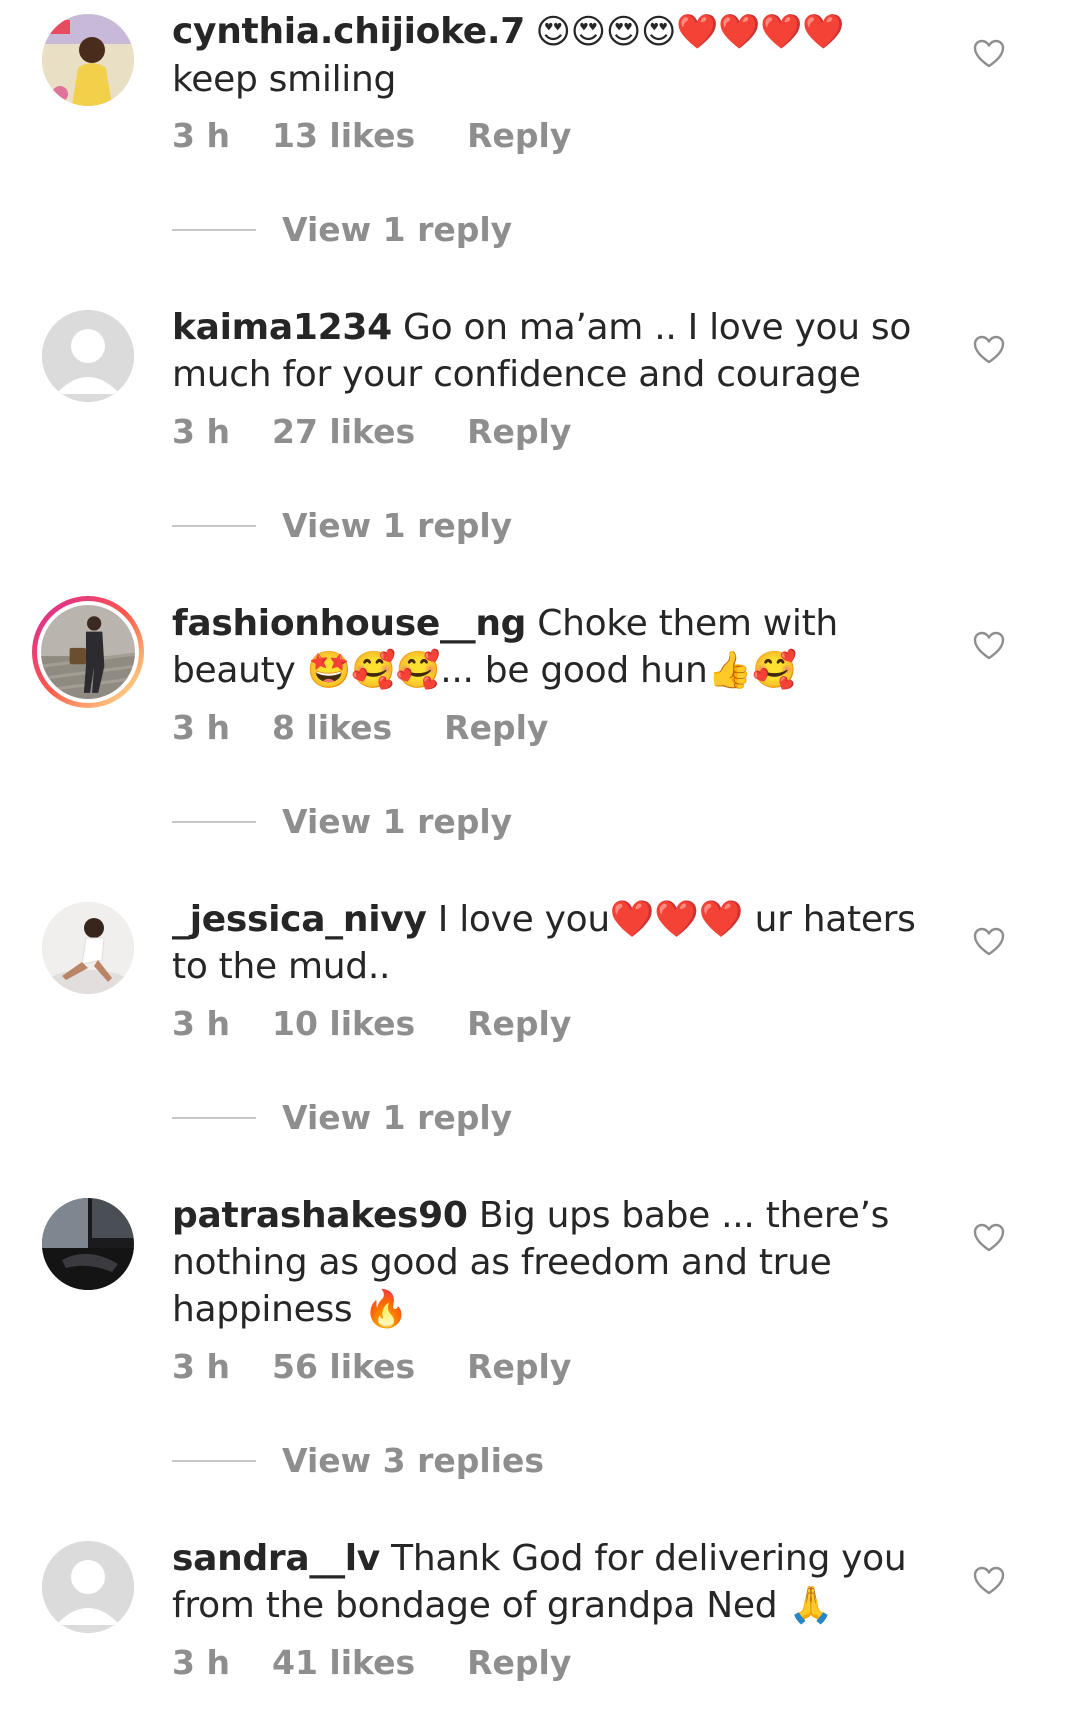 The image size is (1080, 1724). Describe the element at coordinates (685, 32) in the screenshot. I see `comment-emoji: 😍😍😍😍❤️❤️❤️❤️` at that location.